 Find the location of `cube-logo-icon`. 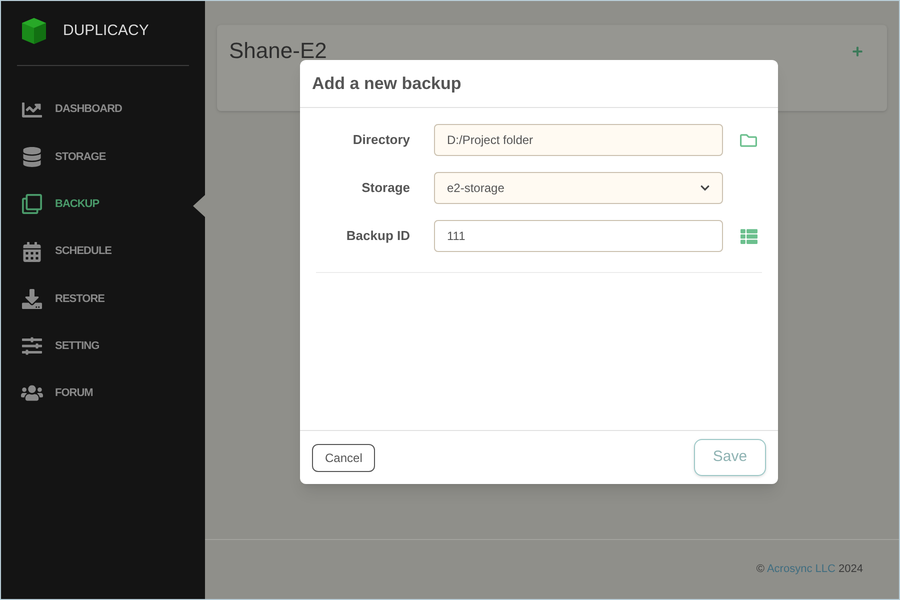

cube-logo-icon is located at coordinates (34, 31).